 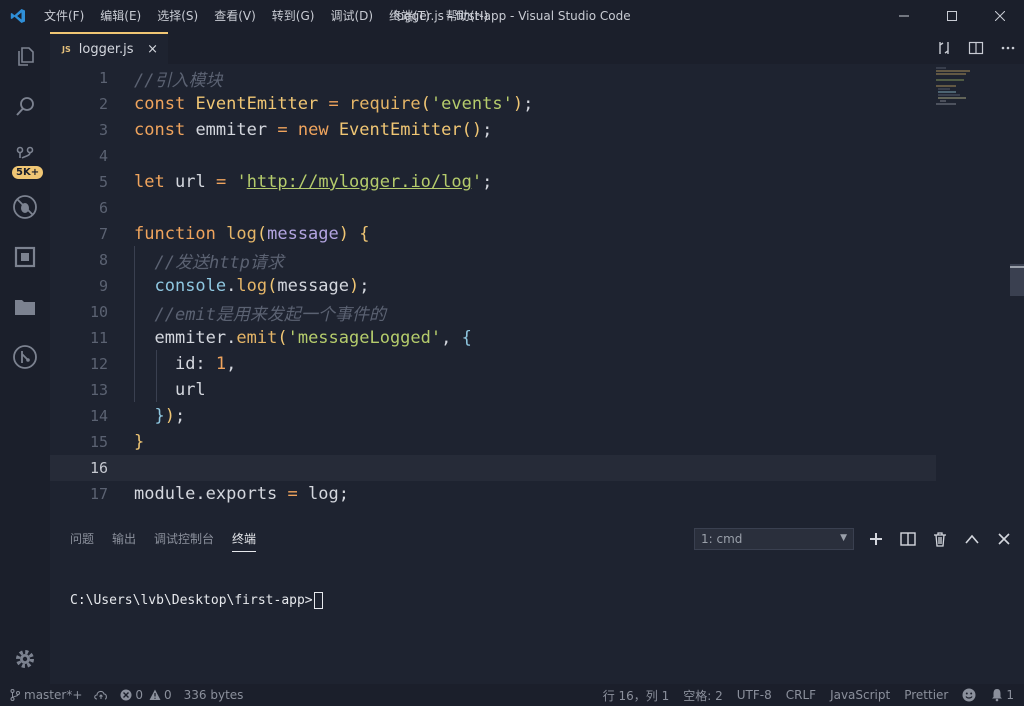 What do you see at coordinates (53, 695) in the screenshot?
I see `branch-name: master*+` at bounding box center [53, 695].